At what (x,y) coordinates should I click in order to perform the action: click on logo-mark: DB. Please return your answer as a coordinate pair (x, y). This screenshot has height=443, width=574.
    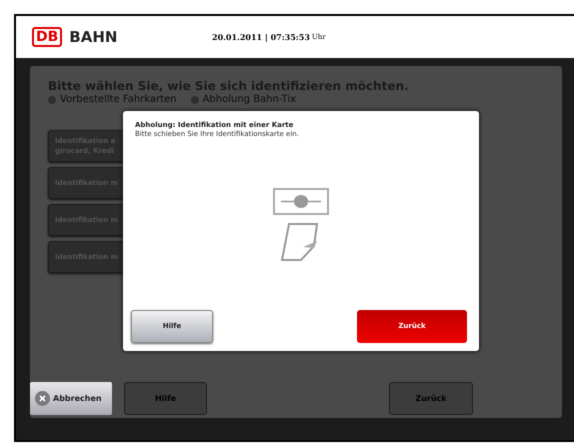
    Looking at the image, I should click on (47, 37).